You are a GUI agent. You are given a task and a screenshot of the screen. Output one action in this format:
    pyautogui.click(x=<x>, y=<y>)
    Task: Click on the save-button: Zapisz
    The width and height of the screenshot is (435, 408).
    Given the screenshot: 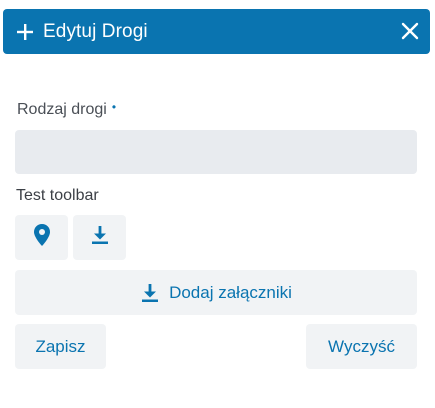 What is the action you would take?
    pyautogui.click(x=60, y=346)
    